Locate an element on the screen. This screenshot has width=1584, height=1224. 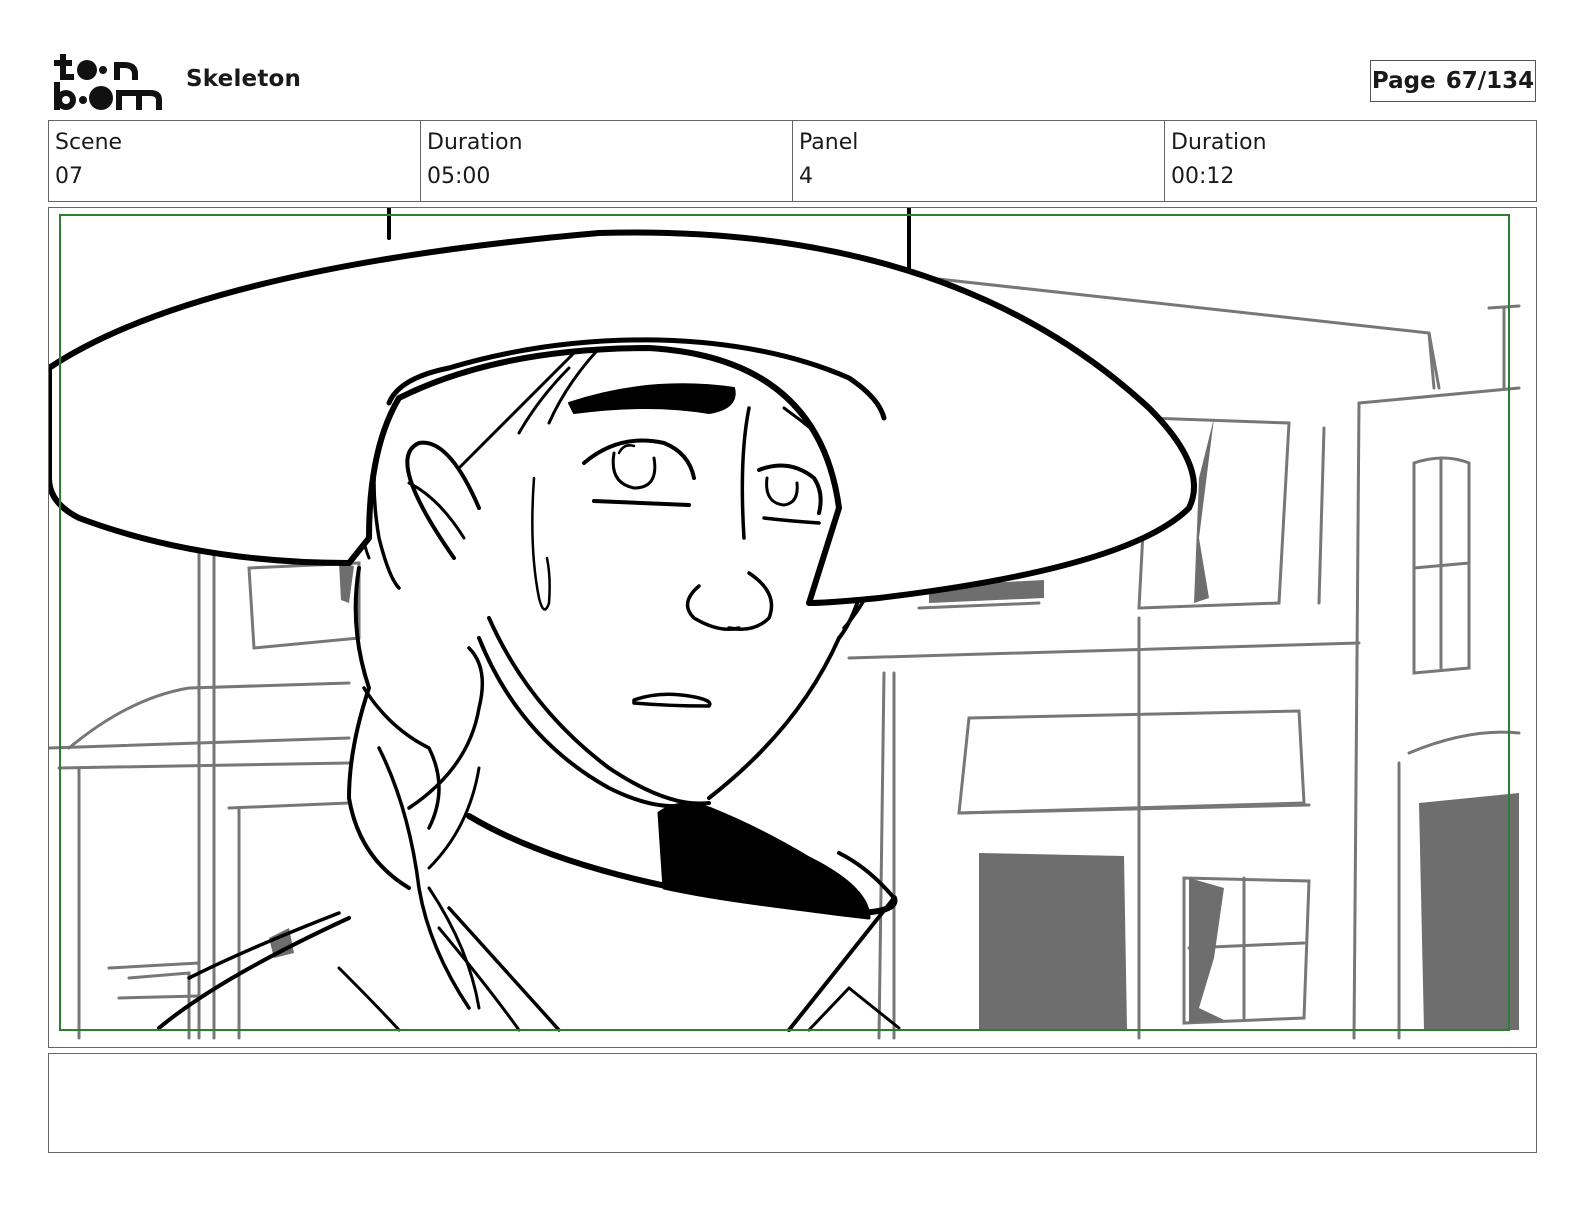
project-title: Skeleton is located at coordinates (244, 79).